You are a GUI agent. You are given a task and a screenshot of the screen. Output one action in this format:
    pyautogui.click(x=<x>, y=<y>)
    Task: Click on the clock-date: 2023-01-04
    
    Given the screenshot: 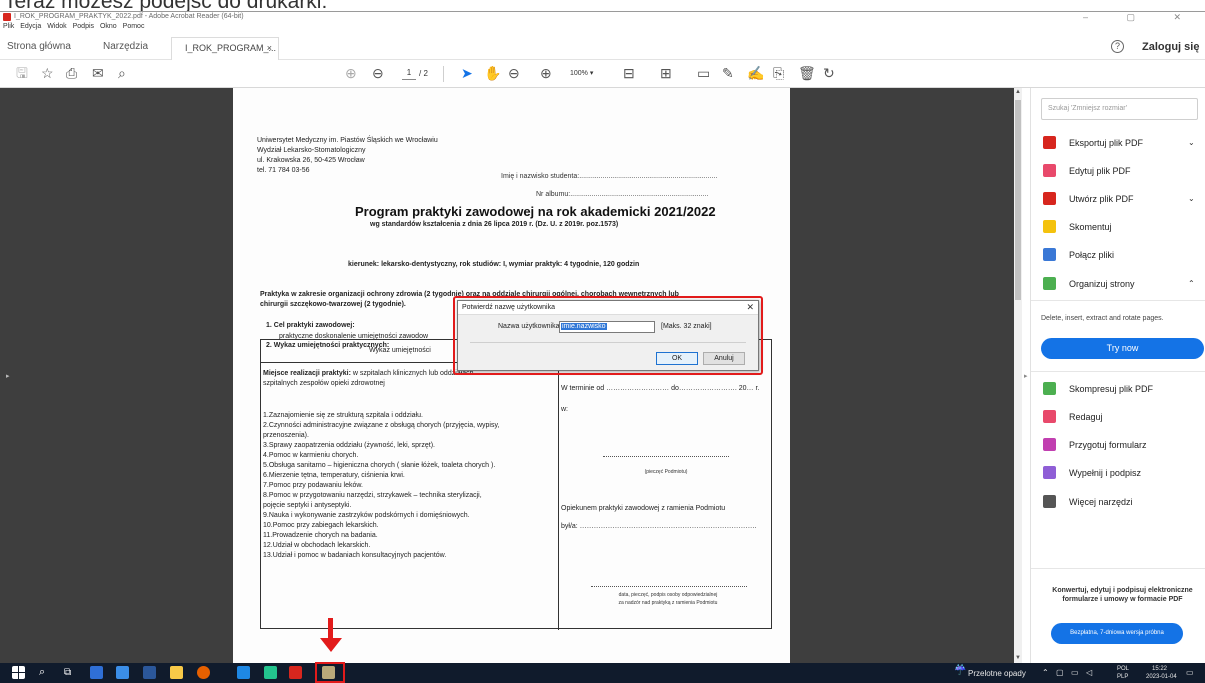 What is the action you would take?
    pyautogui.click(x=1161, y=677)
    